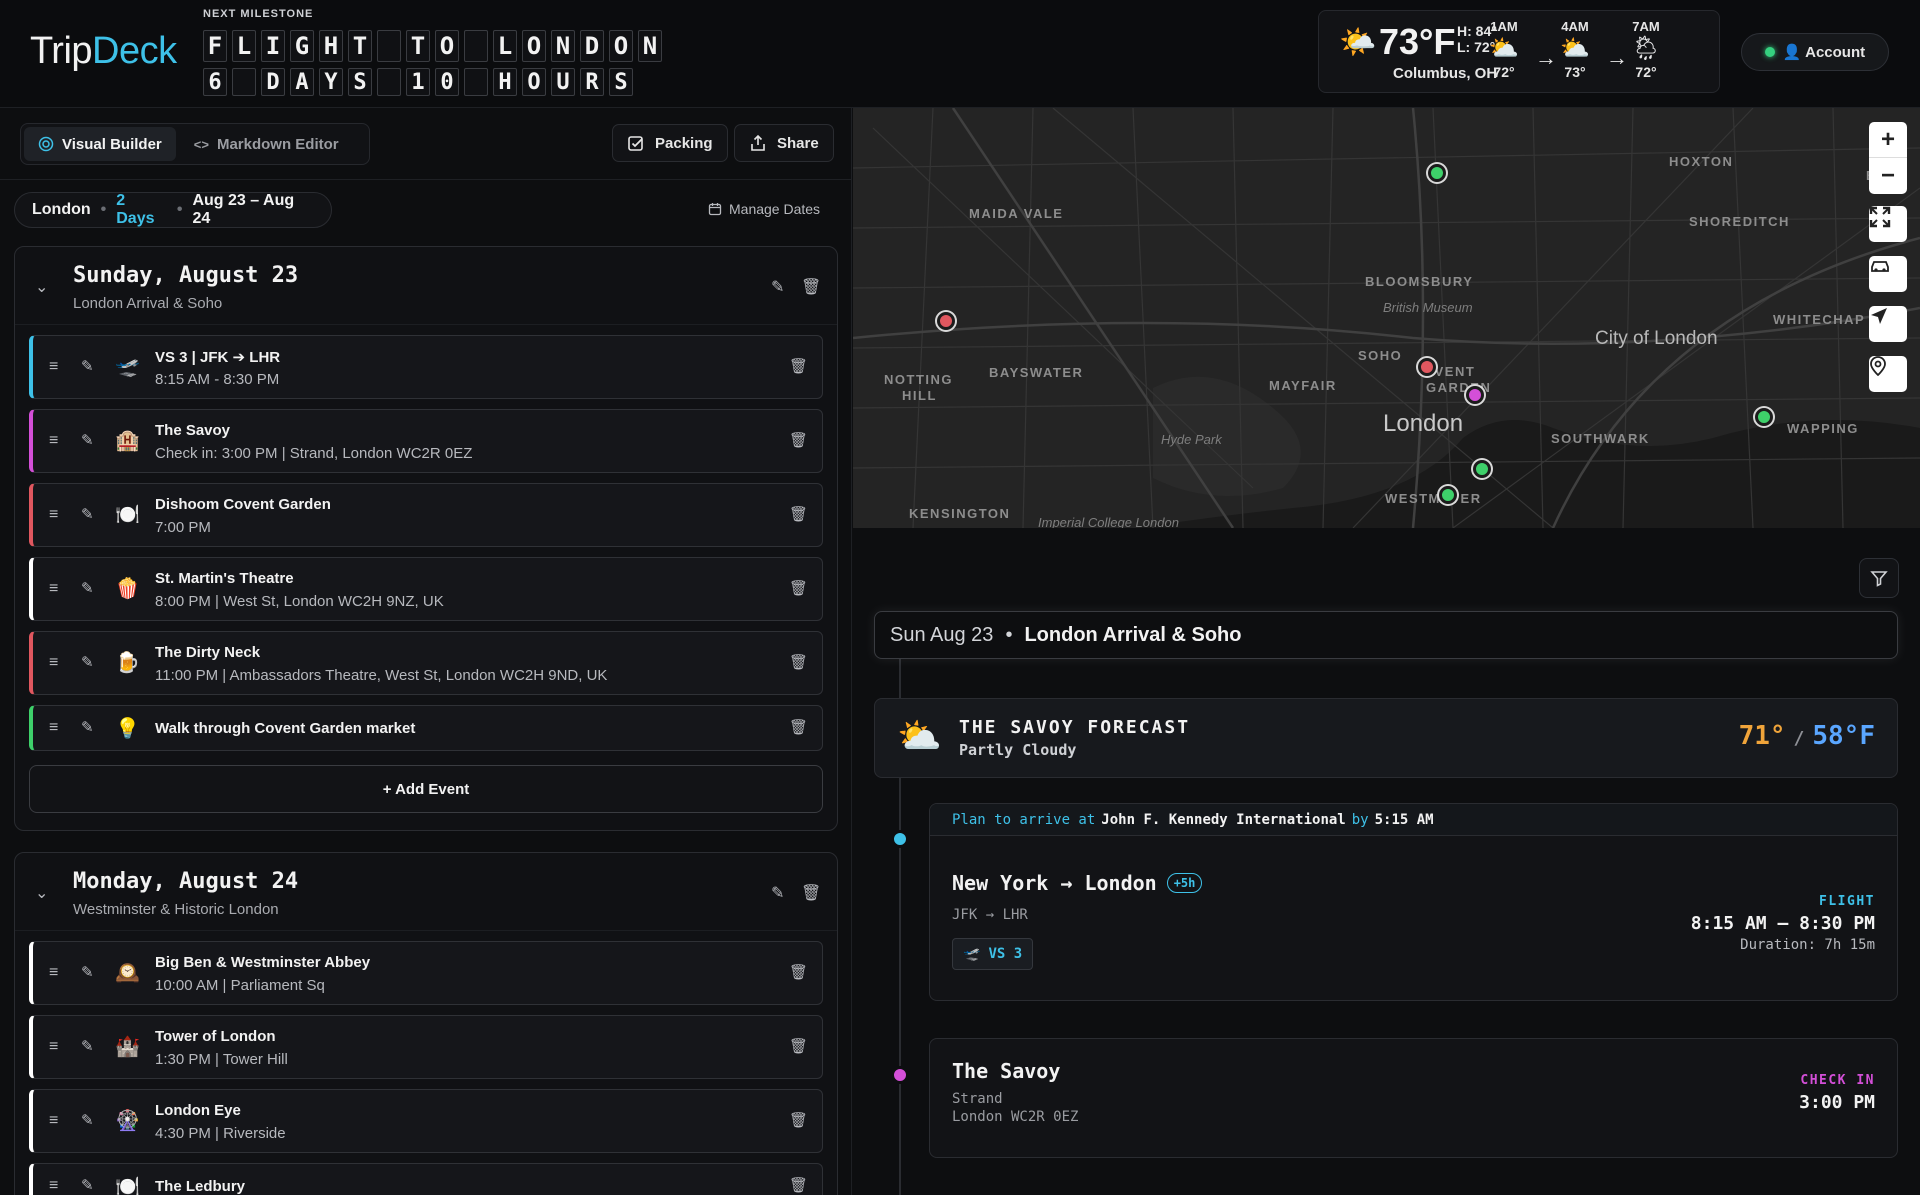 Image resolution: width=1920 pixels, height=1195 pixels. What do you see at coordinates (1819, 319) in the screenshot?
I see `map-label-whitechapel: WHITECHAP` at bounding box center [1819, 319].